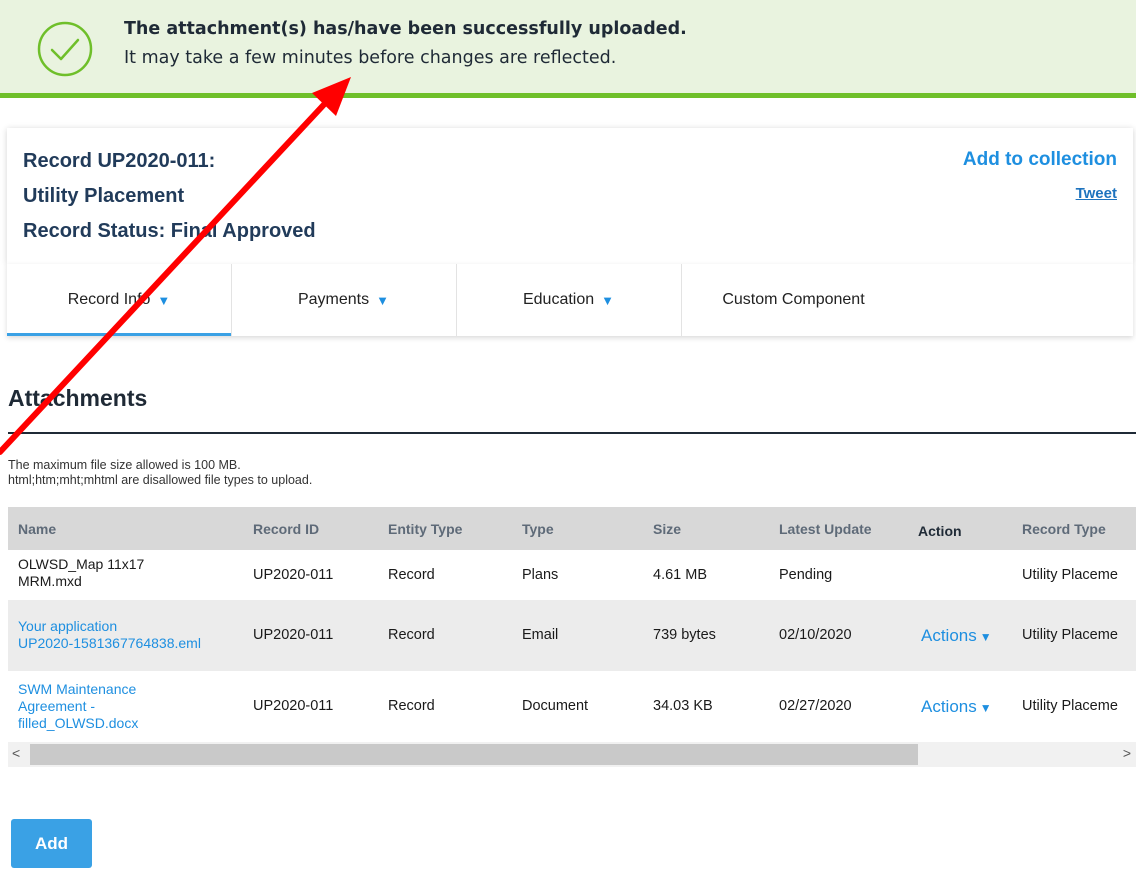 Image resolution: width=1136 pixels, height=877 pixels. I want to click on tweet-link: Tweet, so click(1096, 193).